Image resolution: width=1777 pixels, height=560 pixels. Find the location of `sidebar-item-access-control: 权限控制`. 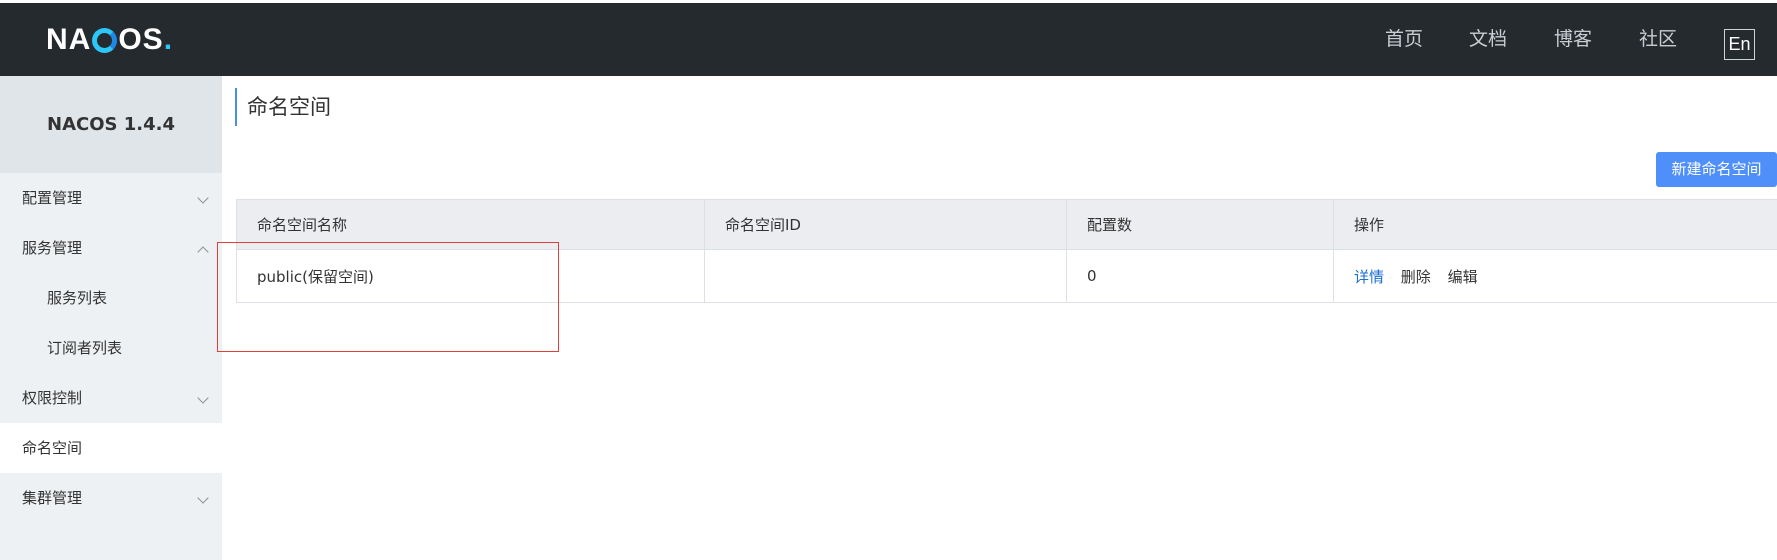

sidebar-item-access-control: 权限控制 is located at coordinates (111, 398).